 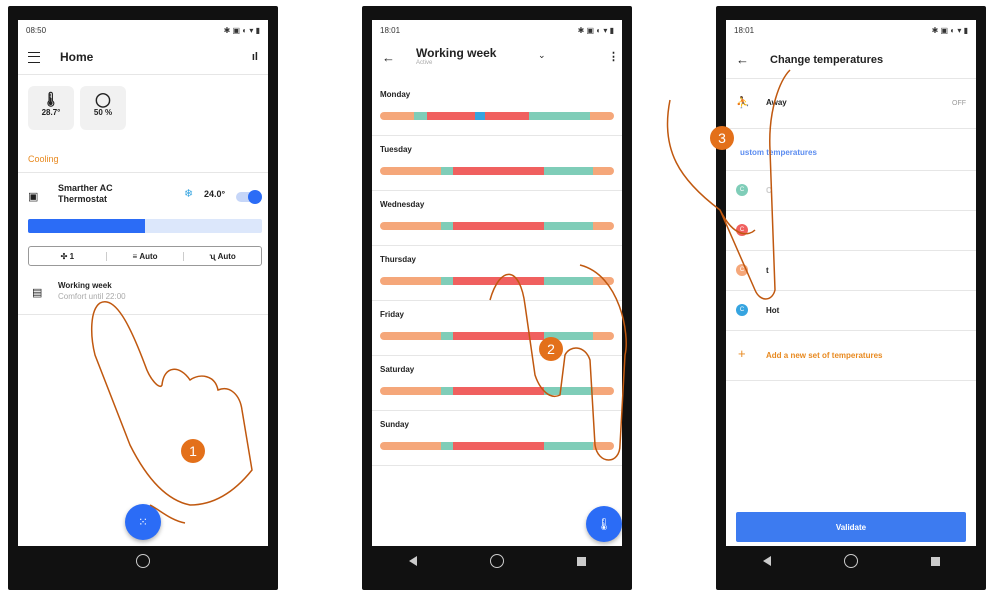 What do you see at coordinates (143, 30) in the screenshot?
I see `status-bar: 08:50 ✱ ▣ ◐ ▾ ▮` at bounding box center [143, 30].